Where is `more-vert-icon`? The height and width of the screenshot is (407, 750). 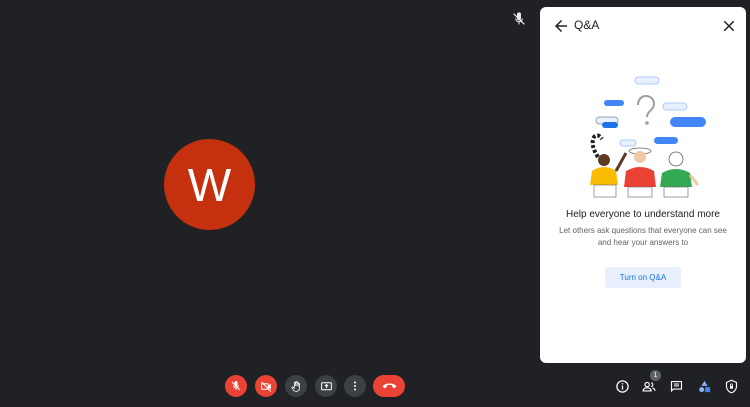
more-vert-icon is located at coordinates (355, 386).